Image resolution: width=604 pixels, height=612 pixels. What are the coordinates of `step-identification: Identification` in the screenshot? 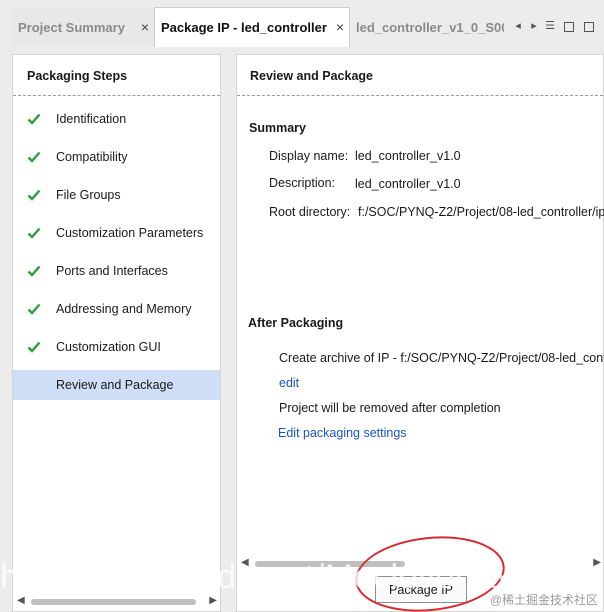 It's located at (116, 119).